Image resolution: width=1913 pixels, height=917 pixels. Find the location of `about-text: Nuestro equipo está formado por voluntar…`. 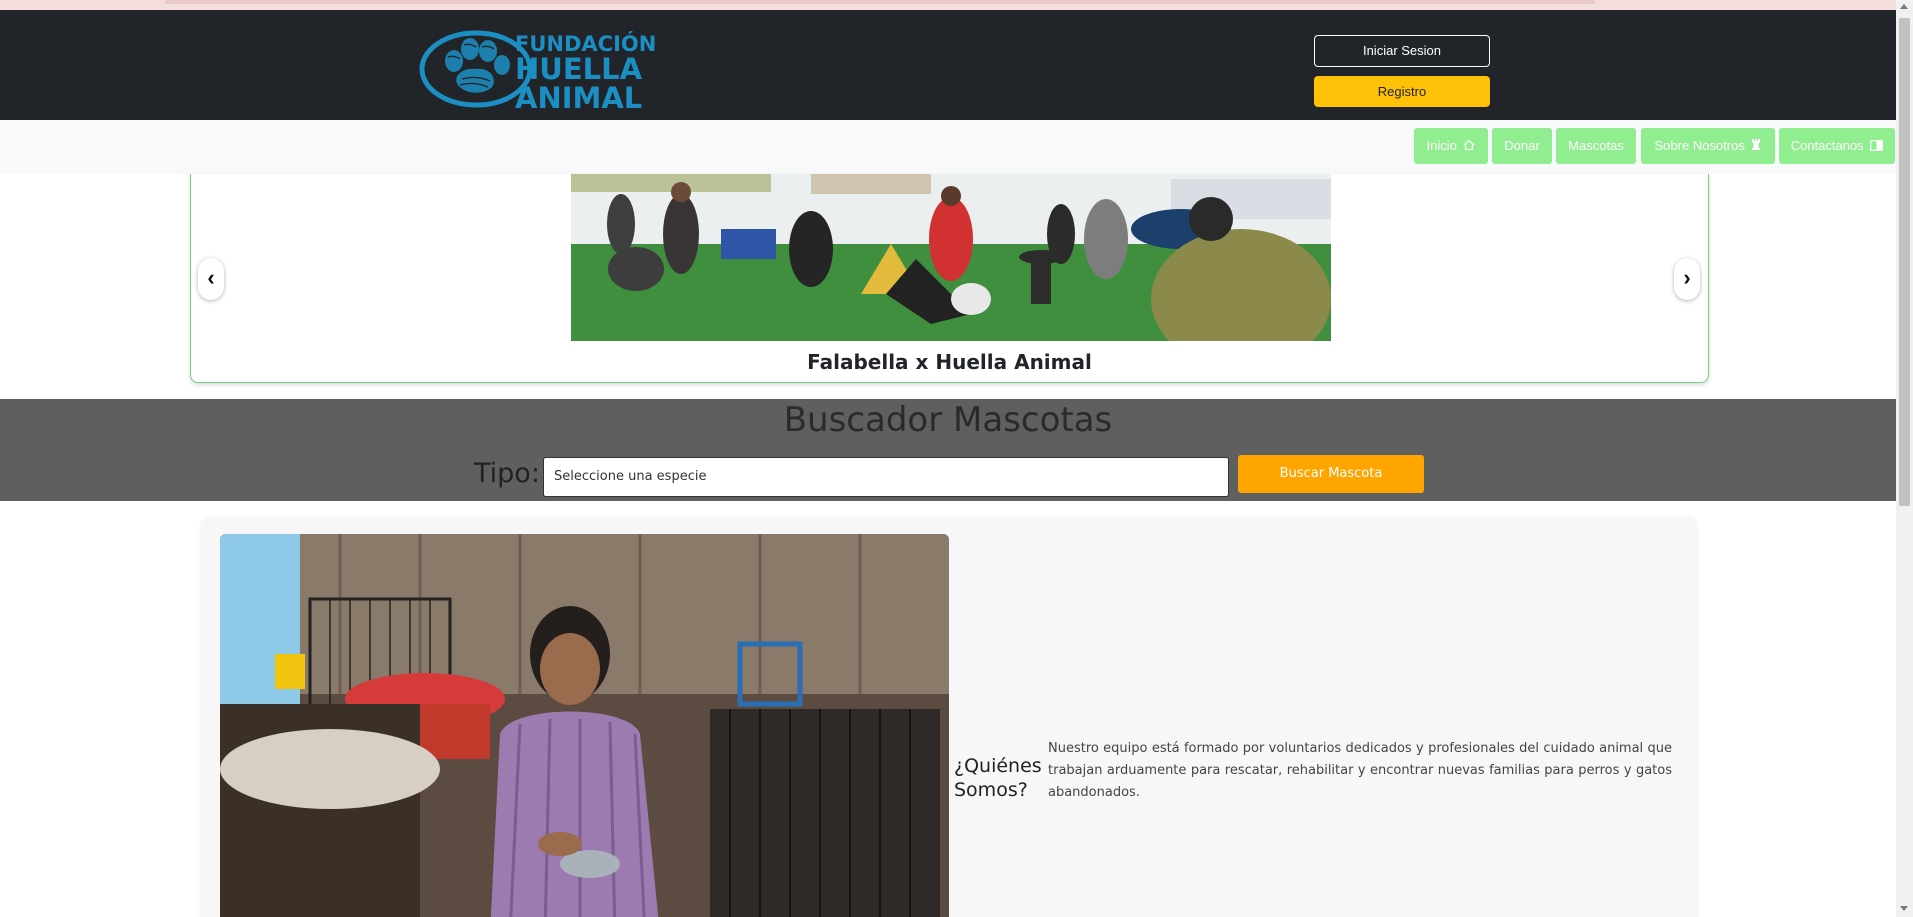

about-text: Nuestro equipo está formado por voluntar… is located at coordinates (1360, 770).